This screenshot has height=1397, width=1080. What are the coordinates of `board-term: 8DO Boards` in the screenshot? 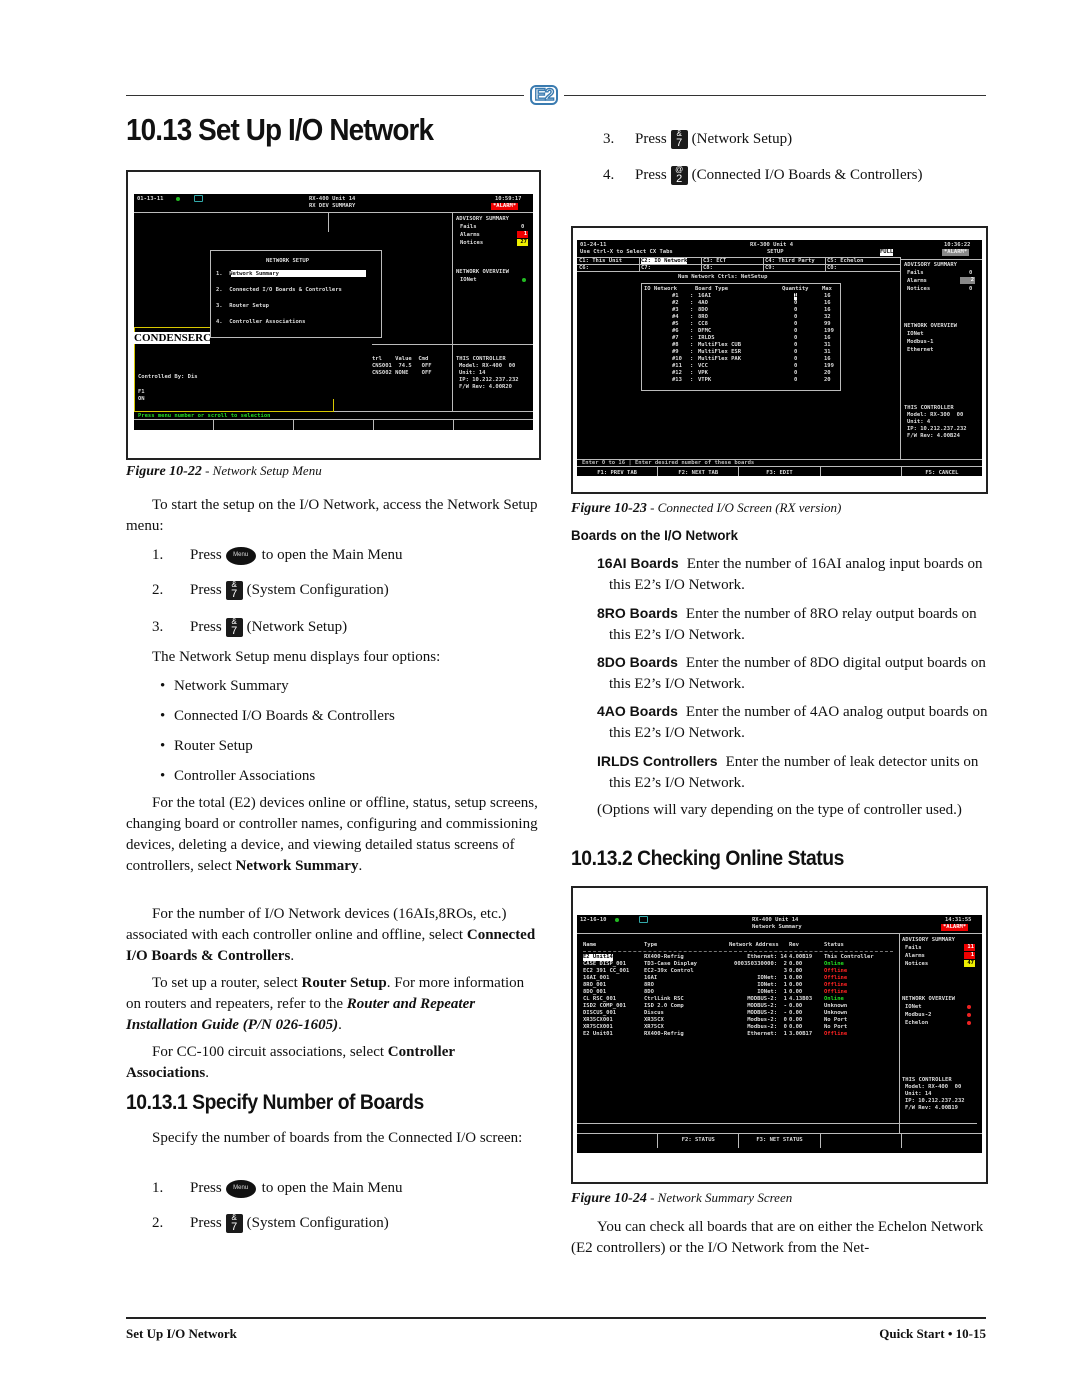 It's located at (637, 662).